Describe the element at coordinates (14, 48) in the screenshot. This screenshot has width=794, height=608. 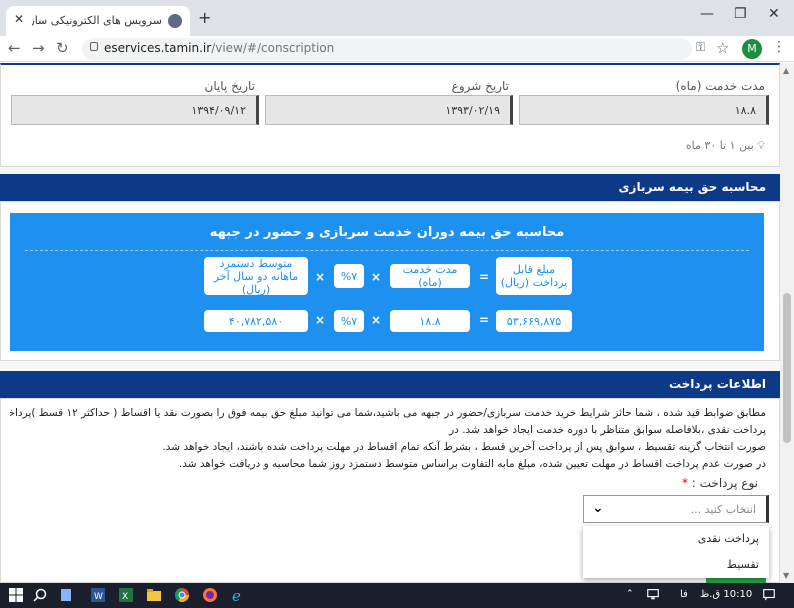
I see `back-arrow-icon: ←` at that location.